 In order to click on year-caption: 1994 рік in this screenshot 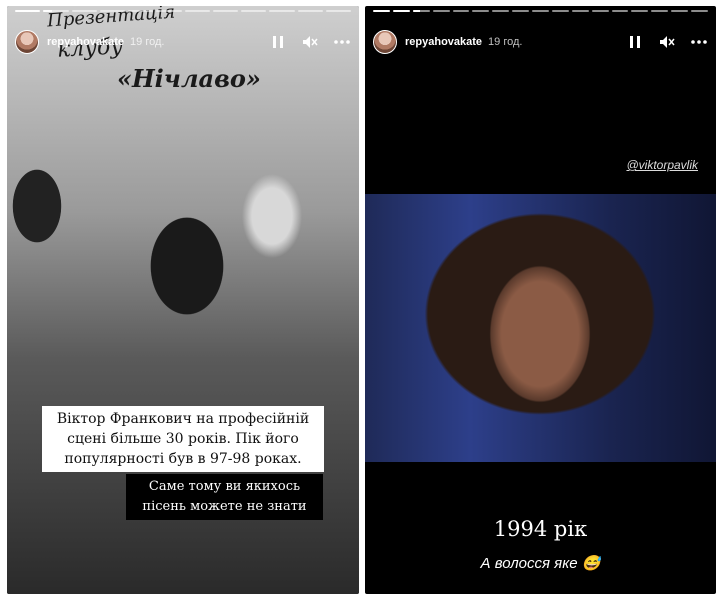, I will do `click(540, 529)`.